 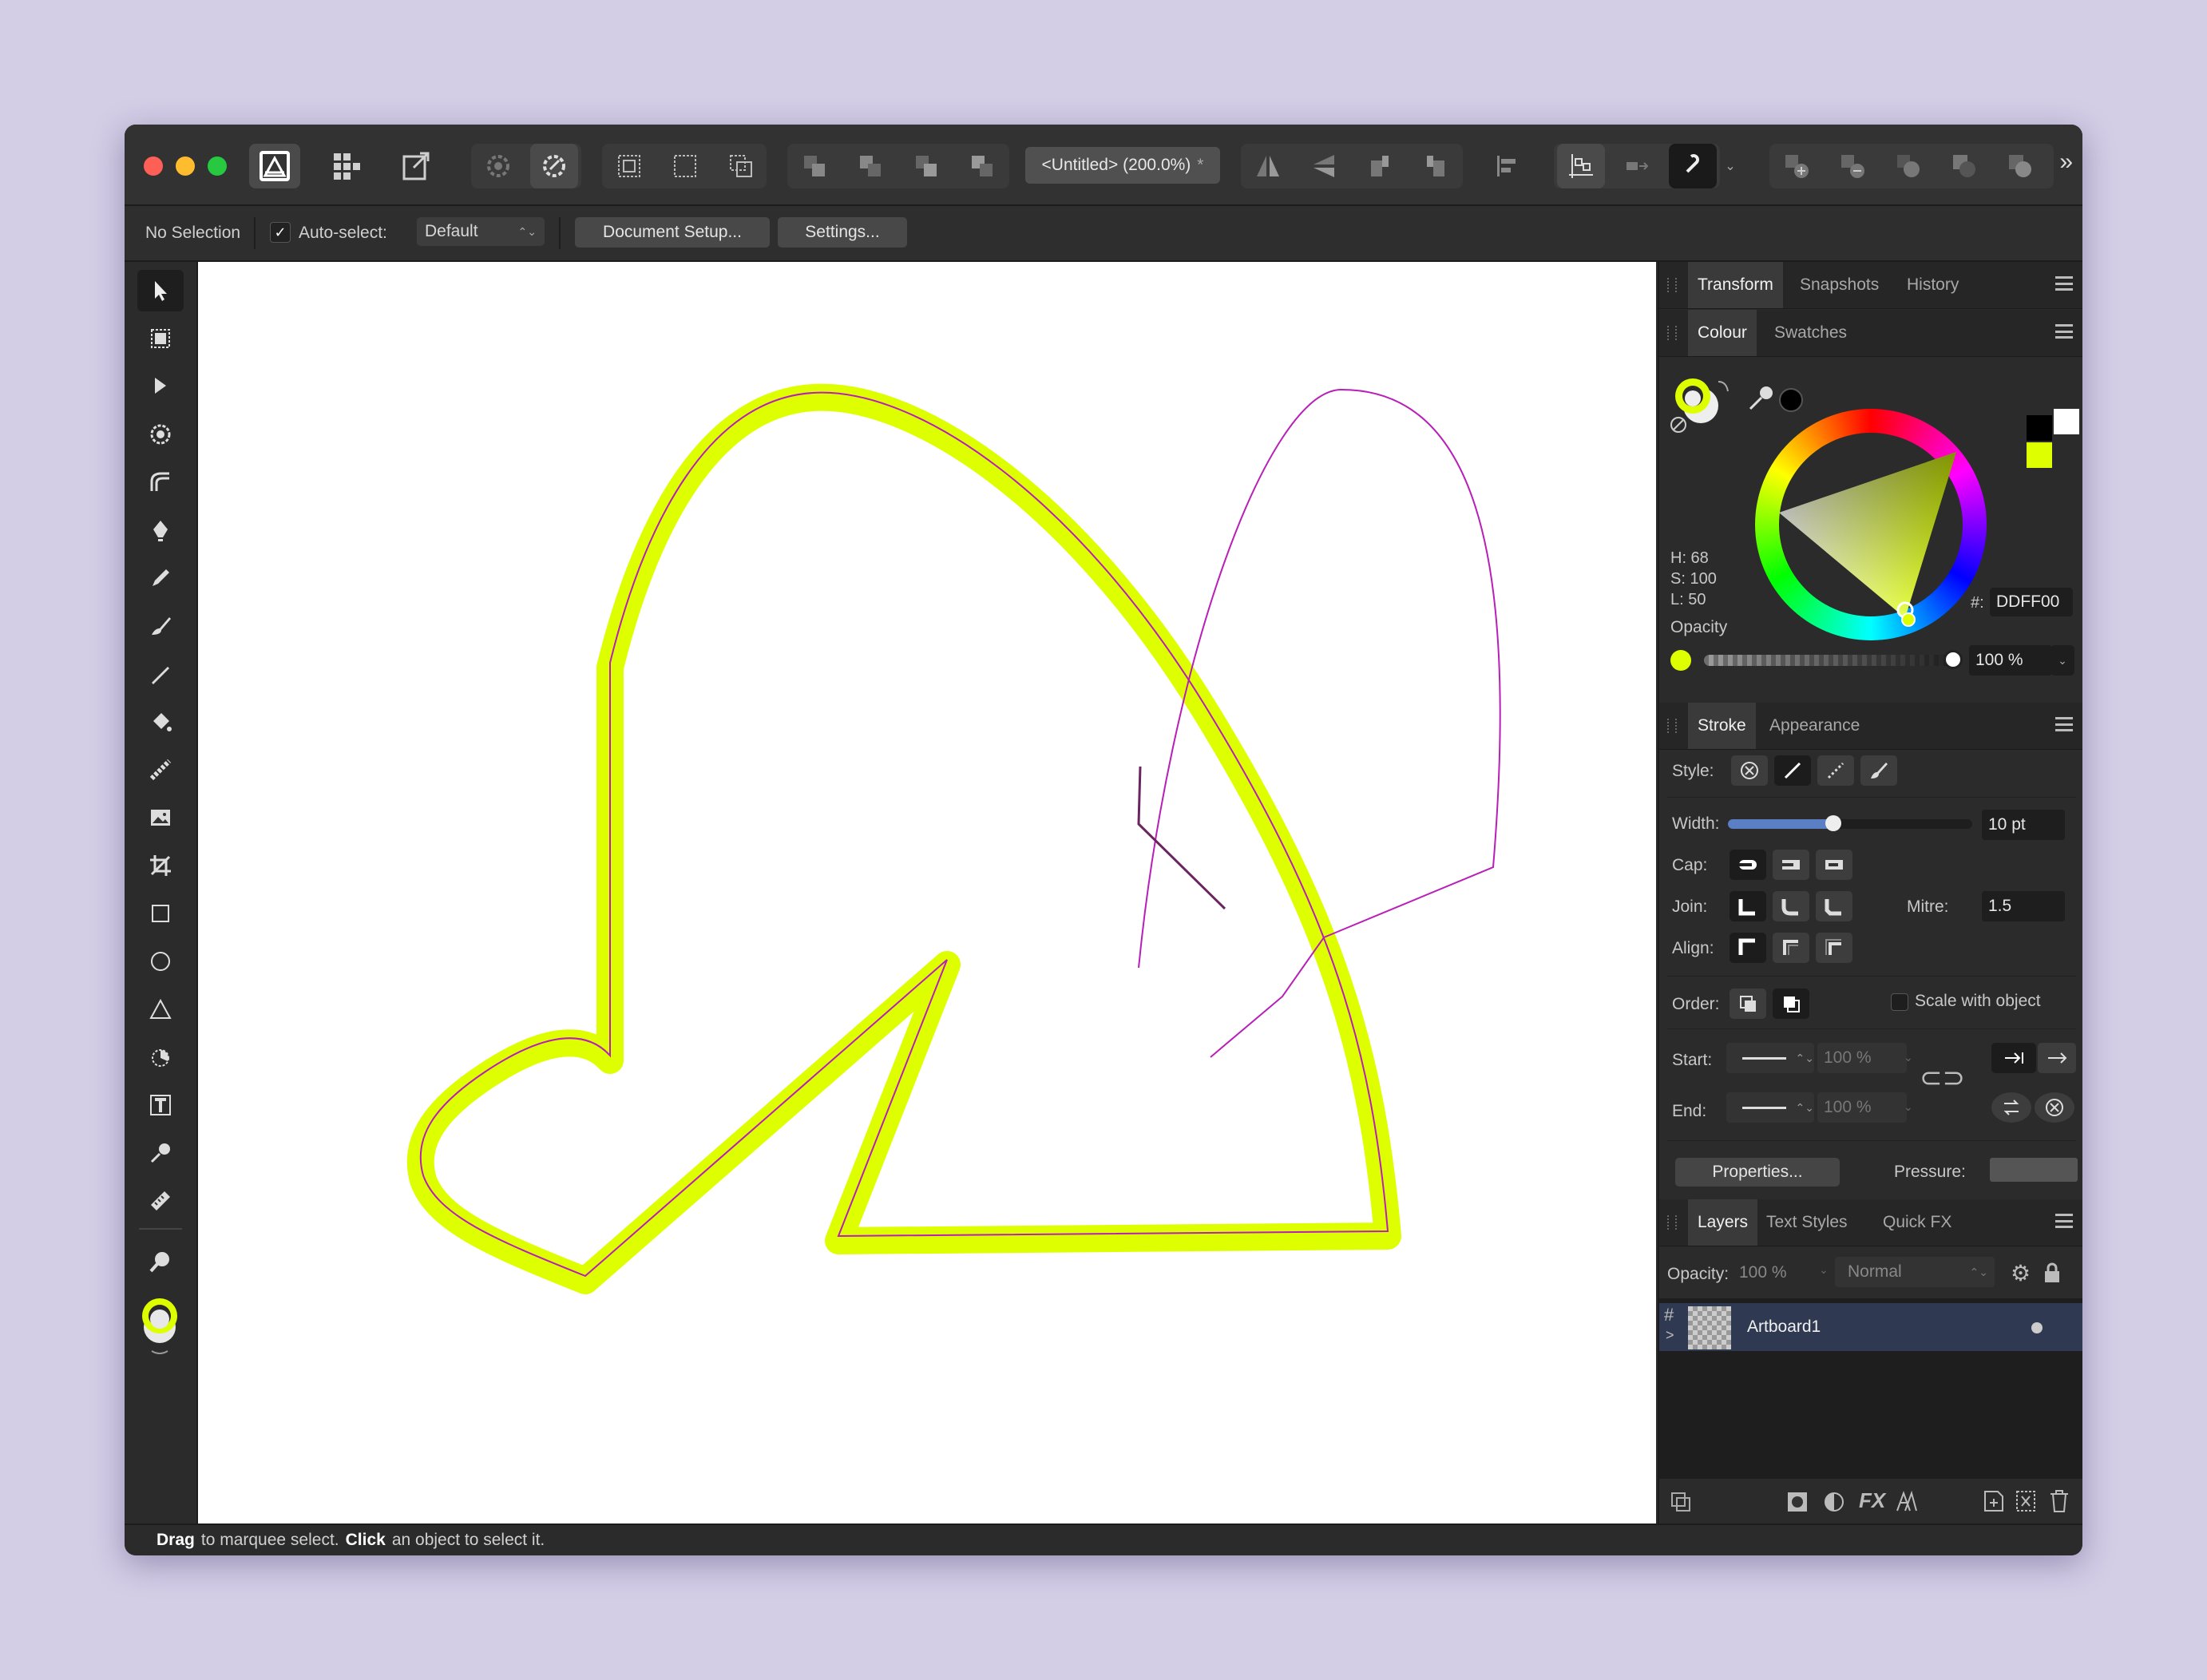 What do you see at coordinates (160, 674) in the screenshot?
I see `fill-tool-icon` at bounding box center [160, 674].